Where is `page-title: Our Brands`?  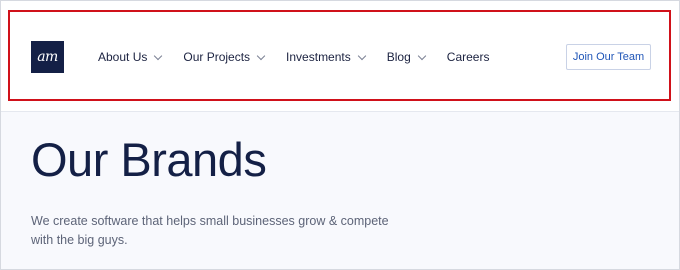
page-title: Our Brands is located at coordinates (149, 159).